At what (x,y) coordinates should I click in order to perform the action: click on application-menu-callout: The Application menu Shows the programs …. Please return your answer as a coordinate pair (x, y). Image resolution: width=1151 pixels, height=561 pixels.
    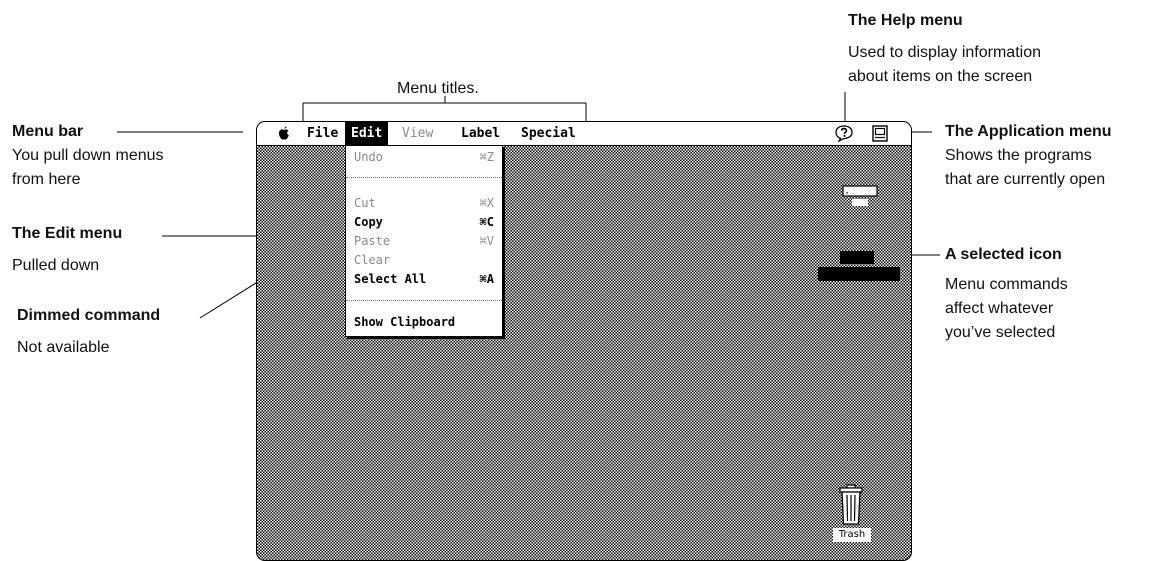
    Looking at the image, I should click on (1028, 156).